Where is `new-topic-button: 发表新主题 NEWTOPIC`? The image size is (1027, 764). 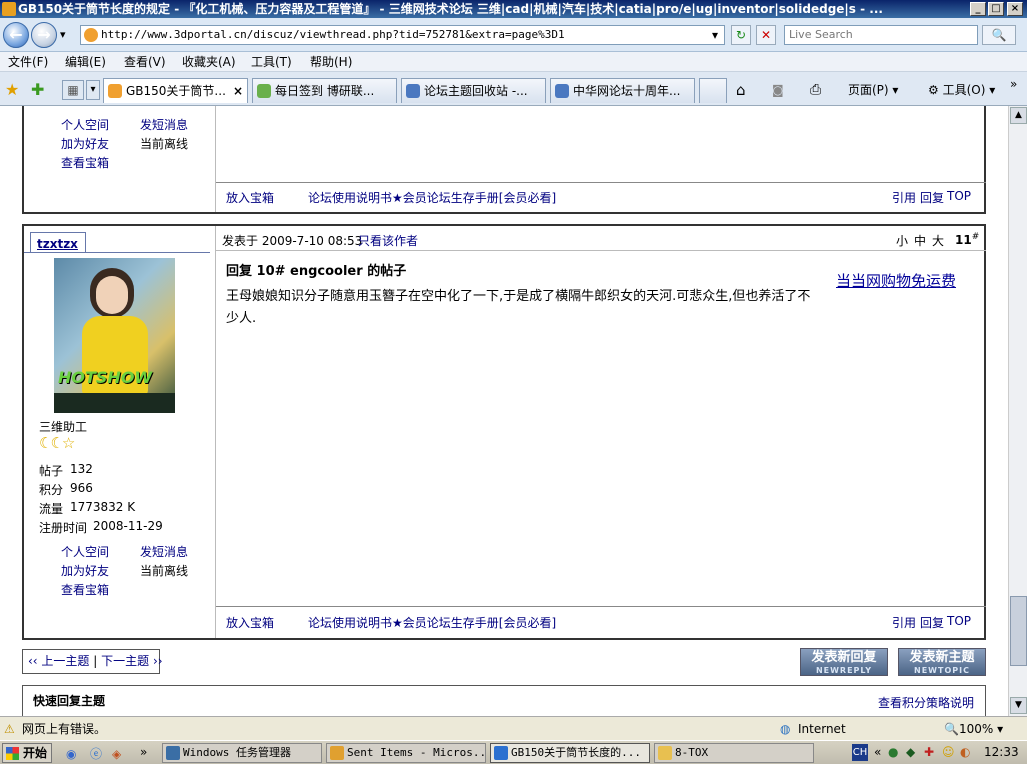 new-topic-button: 发表新主题 NEWTOPIC is located at coordinates (942, 662).